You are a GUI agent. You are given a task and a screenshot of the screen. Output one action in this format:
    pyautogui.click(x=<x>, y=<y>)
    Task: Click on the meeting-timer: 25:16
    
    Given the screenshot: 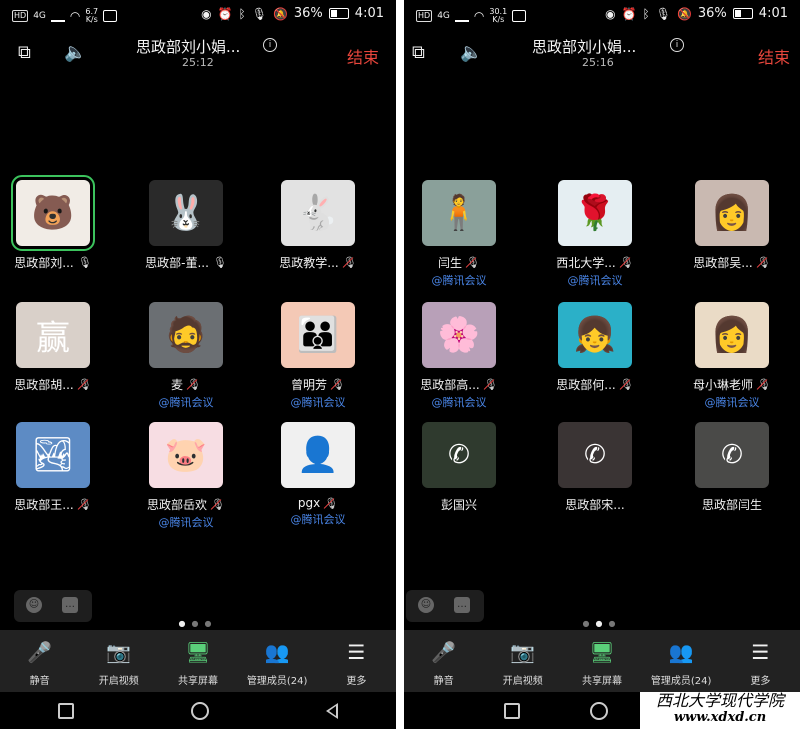 What is the action you would take?
    pyautogui.click(x=598, y=62)
    